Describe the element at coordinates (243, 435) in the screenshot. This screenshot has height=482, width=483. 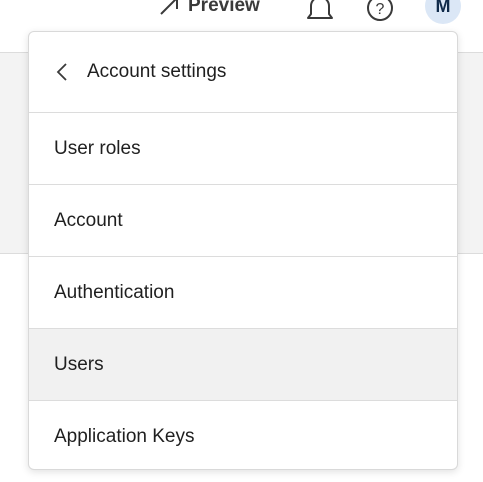
I see `menu-item-application-keys: Application Keys` at that location.